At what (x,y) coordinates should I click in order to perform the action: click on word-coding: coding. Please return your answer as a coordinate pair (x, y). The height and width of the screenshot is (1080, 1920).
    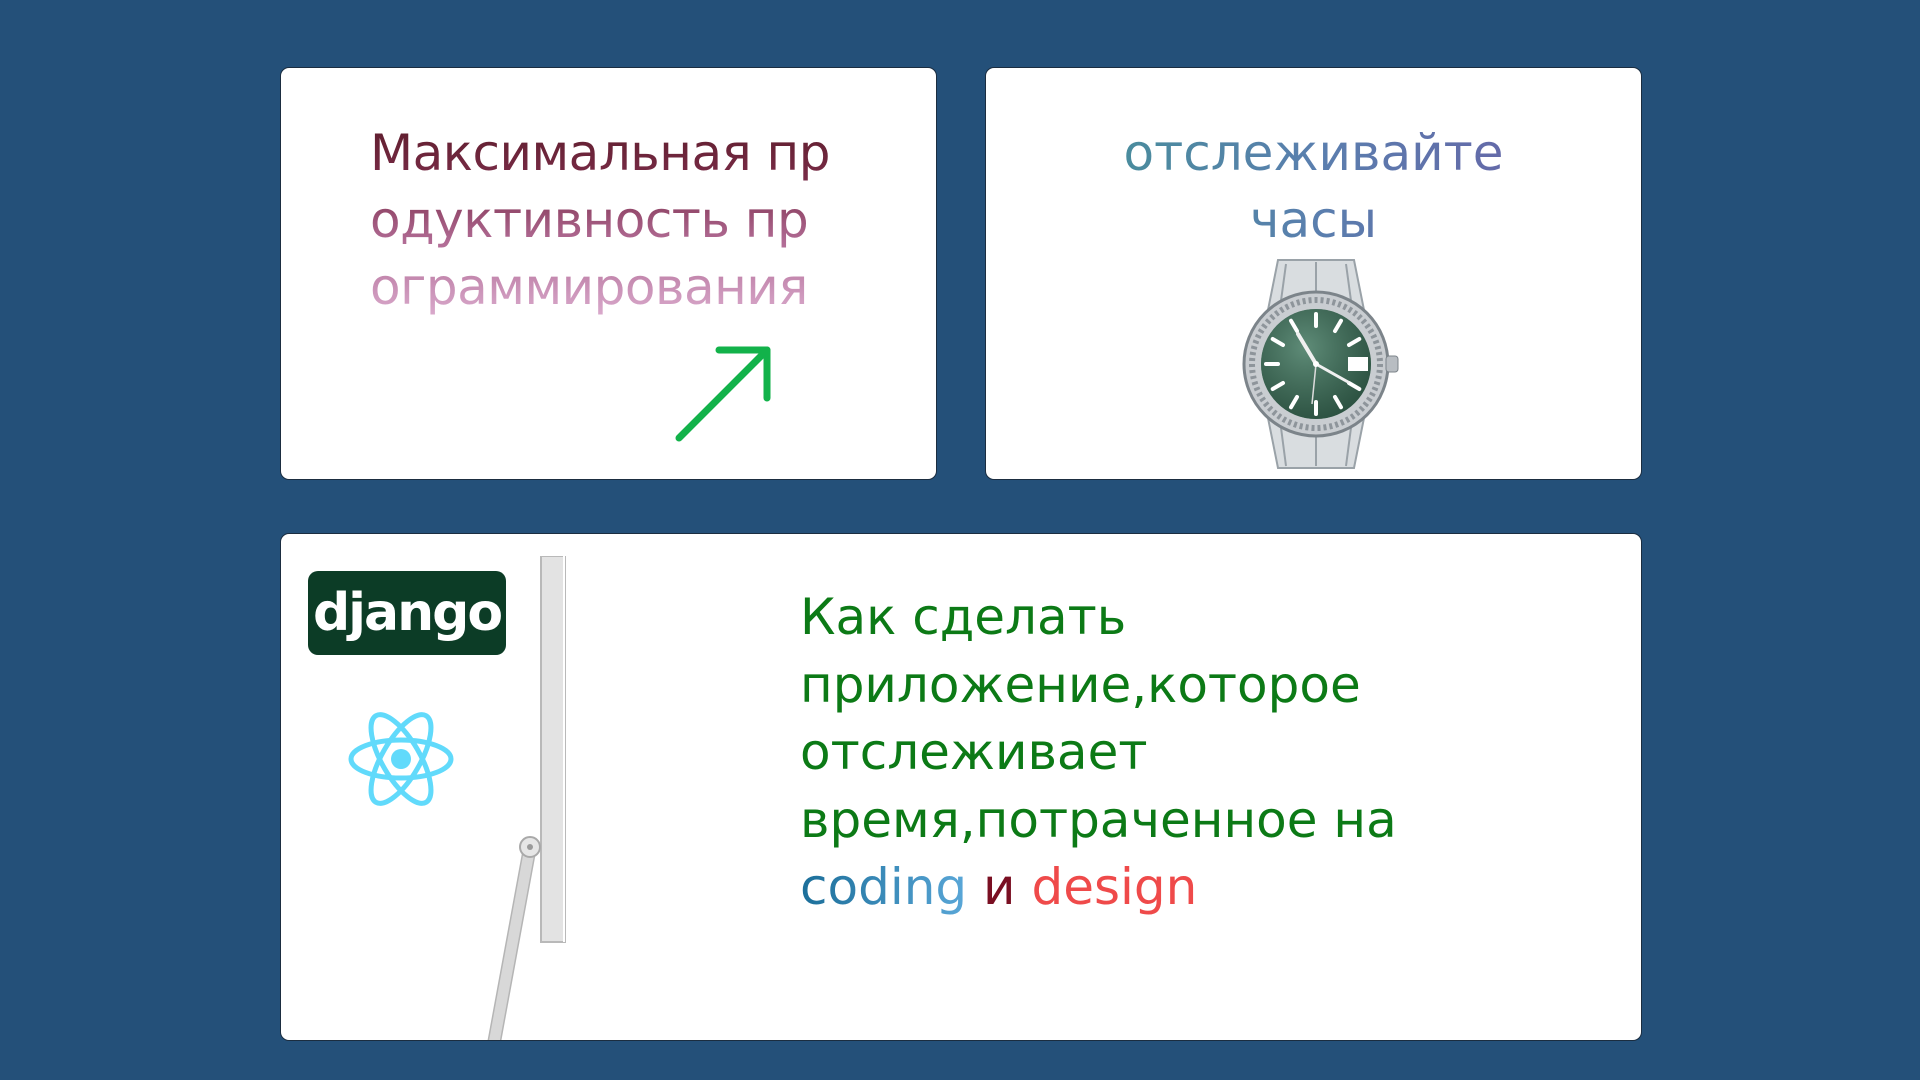
    Looking at the image, I should click on (884, 887).